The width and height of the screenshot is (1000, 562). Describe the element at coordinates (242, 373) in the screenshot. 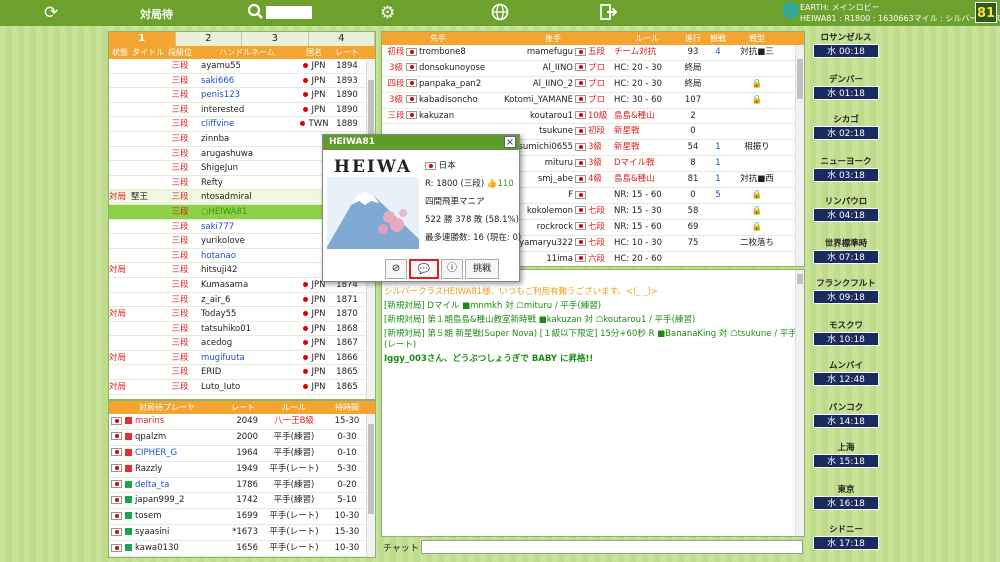

I see `player-row: 三段 ERID JPN 1865` at that location.